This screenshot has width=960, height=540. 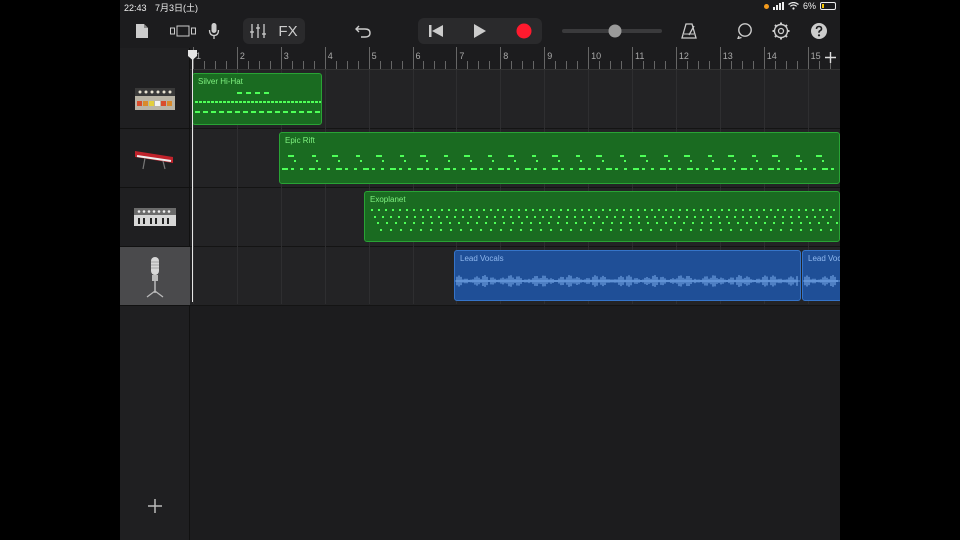 What do you see at coordinates (413, 187) in the screenshot?
I see `bar-gridline` at bounding box center [413, 187].